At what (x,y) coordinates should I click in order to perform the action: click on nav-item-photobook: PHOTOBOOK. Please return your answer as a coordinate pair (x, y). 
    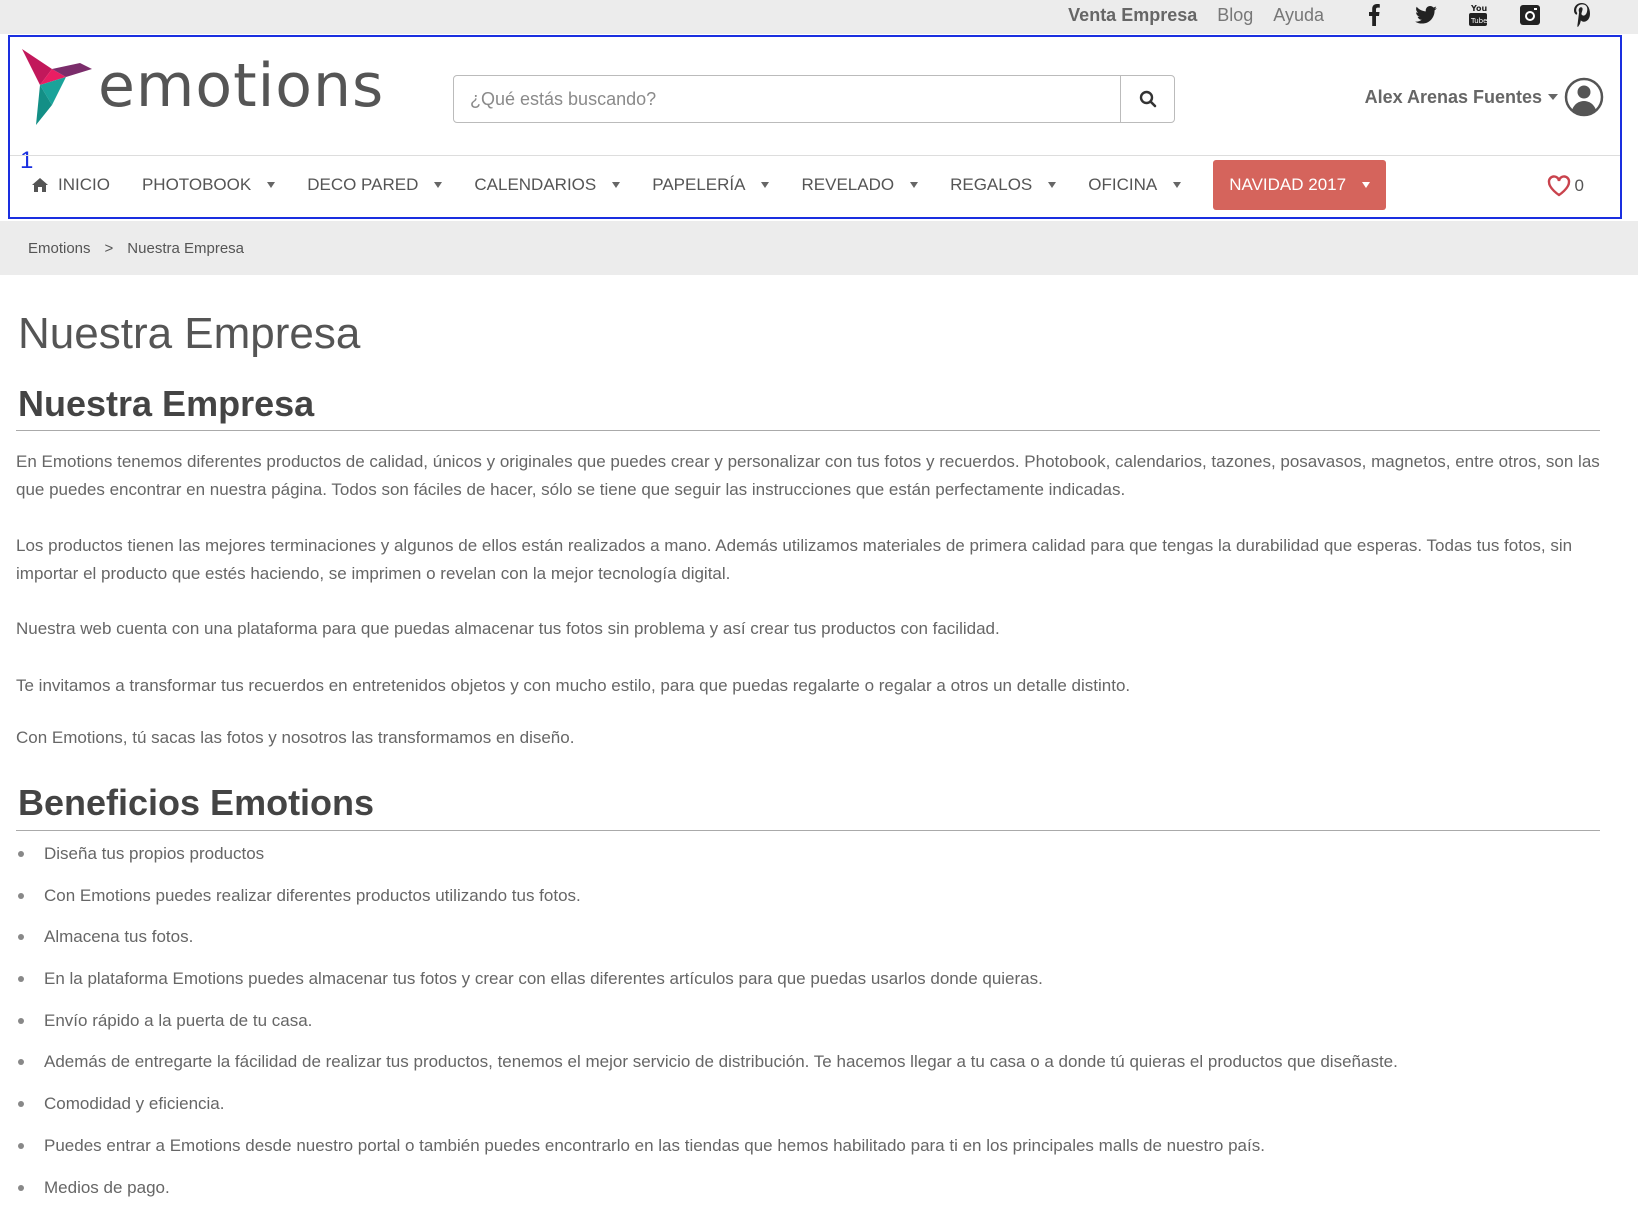
    Looking at the image, I should click on (208, 185).